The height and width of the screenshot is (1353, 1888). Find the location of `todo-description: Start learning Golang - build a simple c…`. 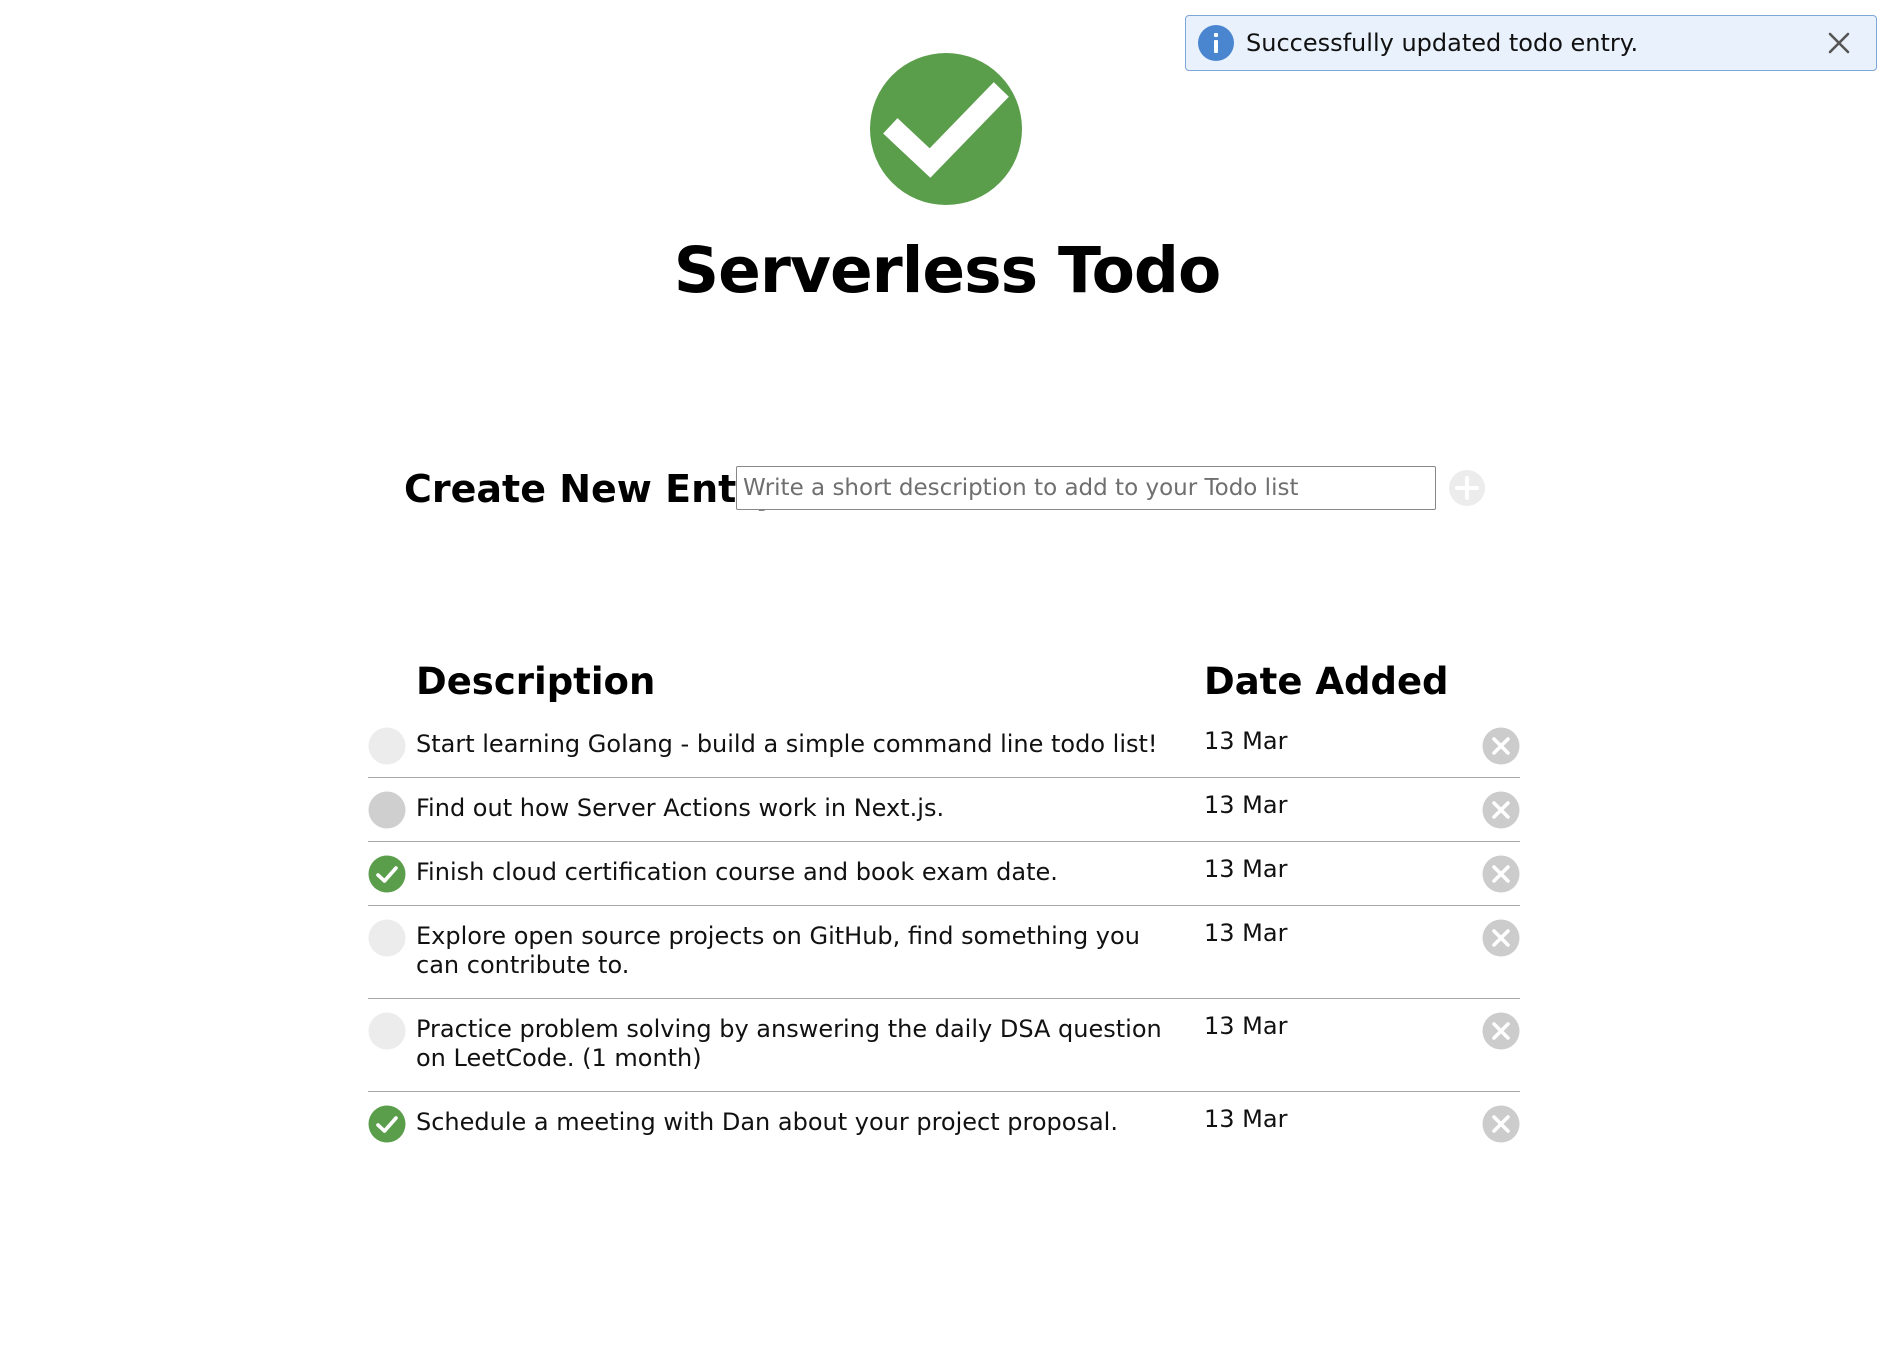

todo-description: Start learning Golang - build a simple c… is located at coordinates (787, 744).